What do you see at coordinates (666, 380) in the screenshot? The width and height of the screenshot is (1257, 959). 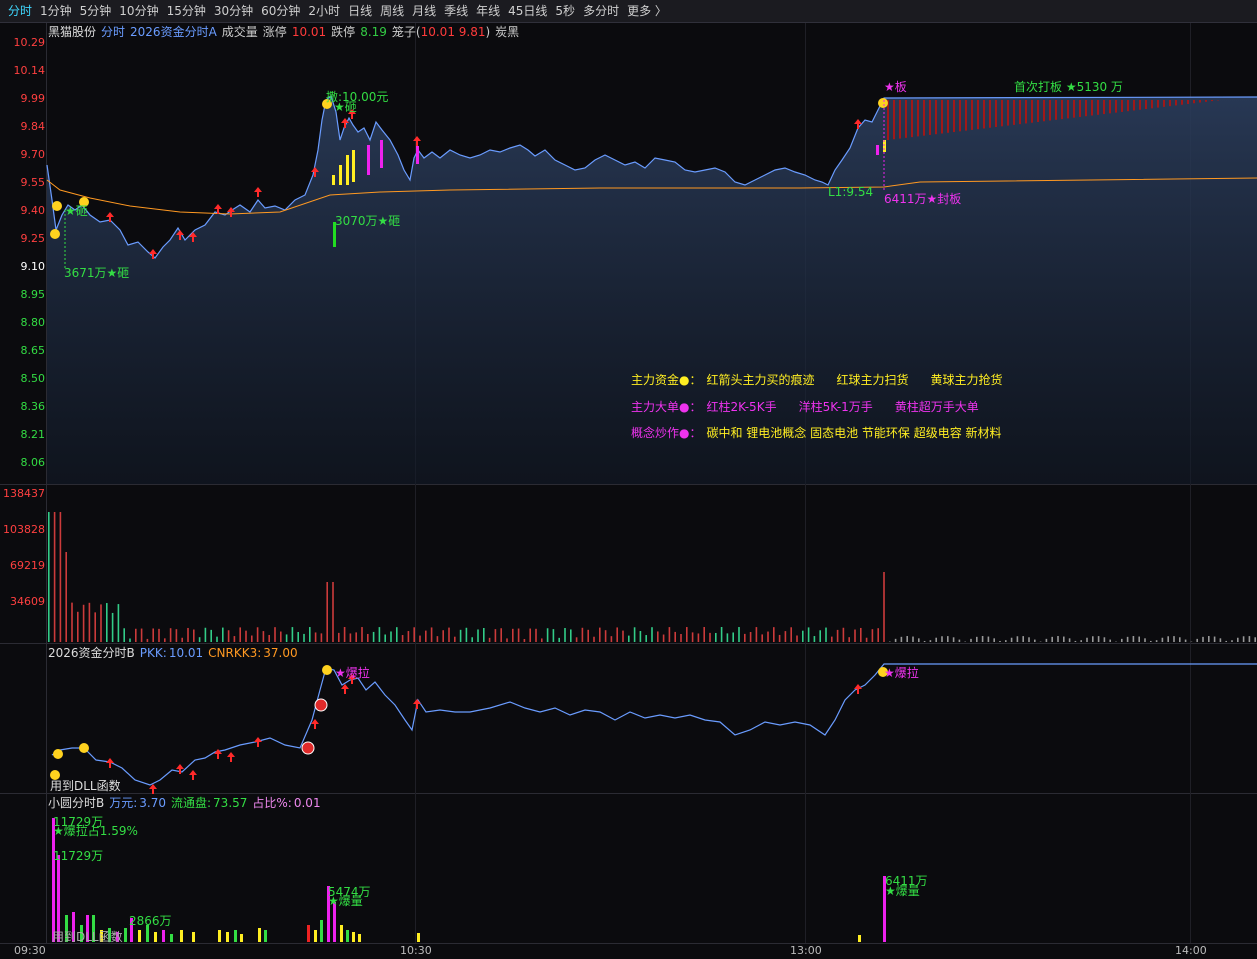 I see `legend-label-1: 主力资金●：` at bounding box center [666, 380].